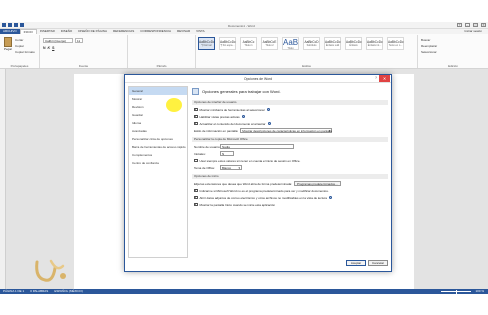 Image resolution: width=488 pixels, height=315 pixels. I want to click on cut-button: Cortar, so click(19, 40).